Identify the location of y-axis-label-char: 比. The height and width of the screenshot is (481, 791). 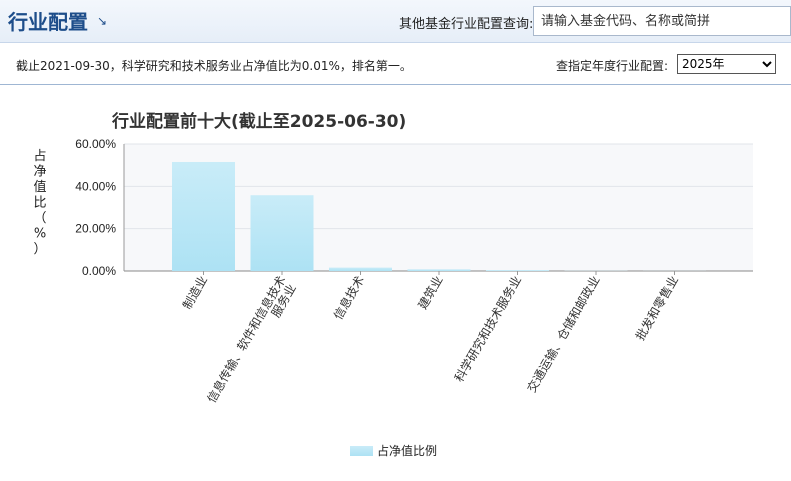
(39, 203).